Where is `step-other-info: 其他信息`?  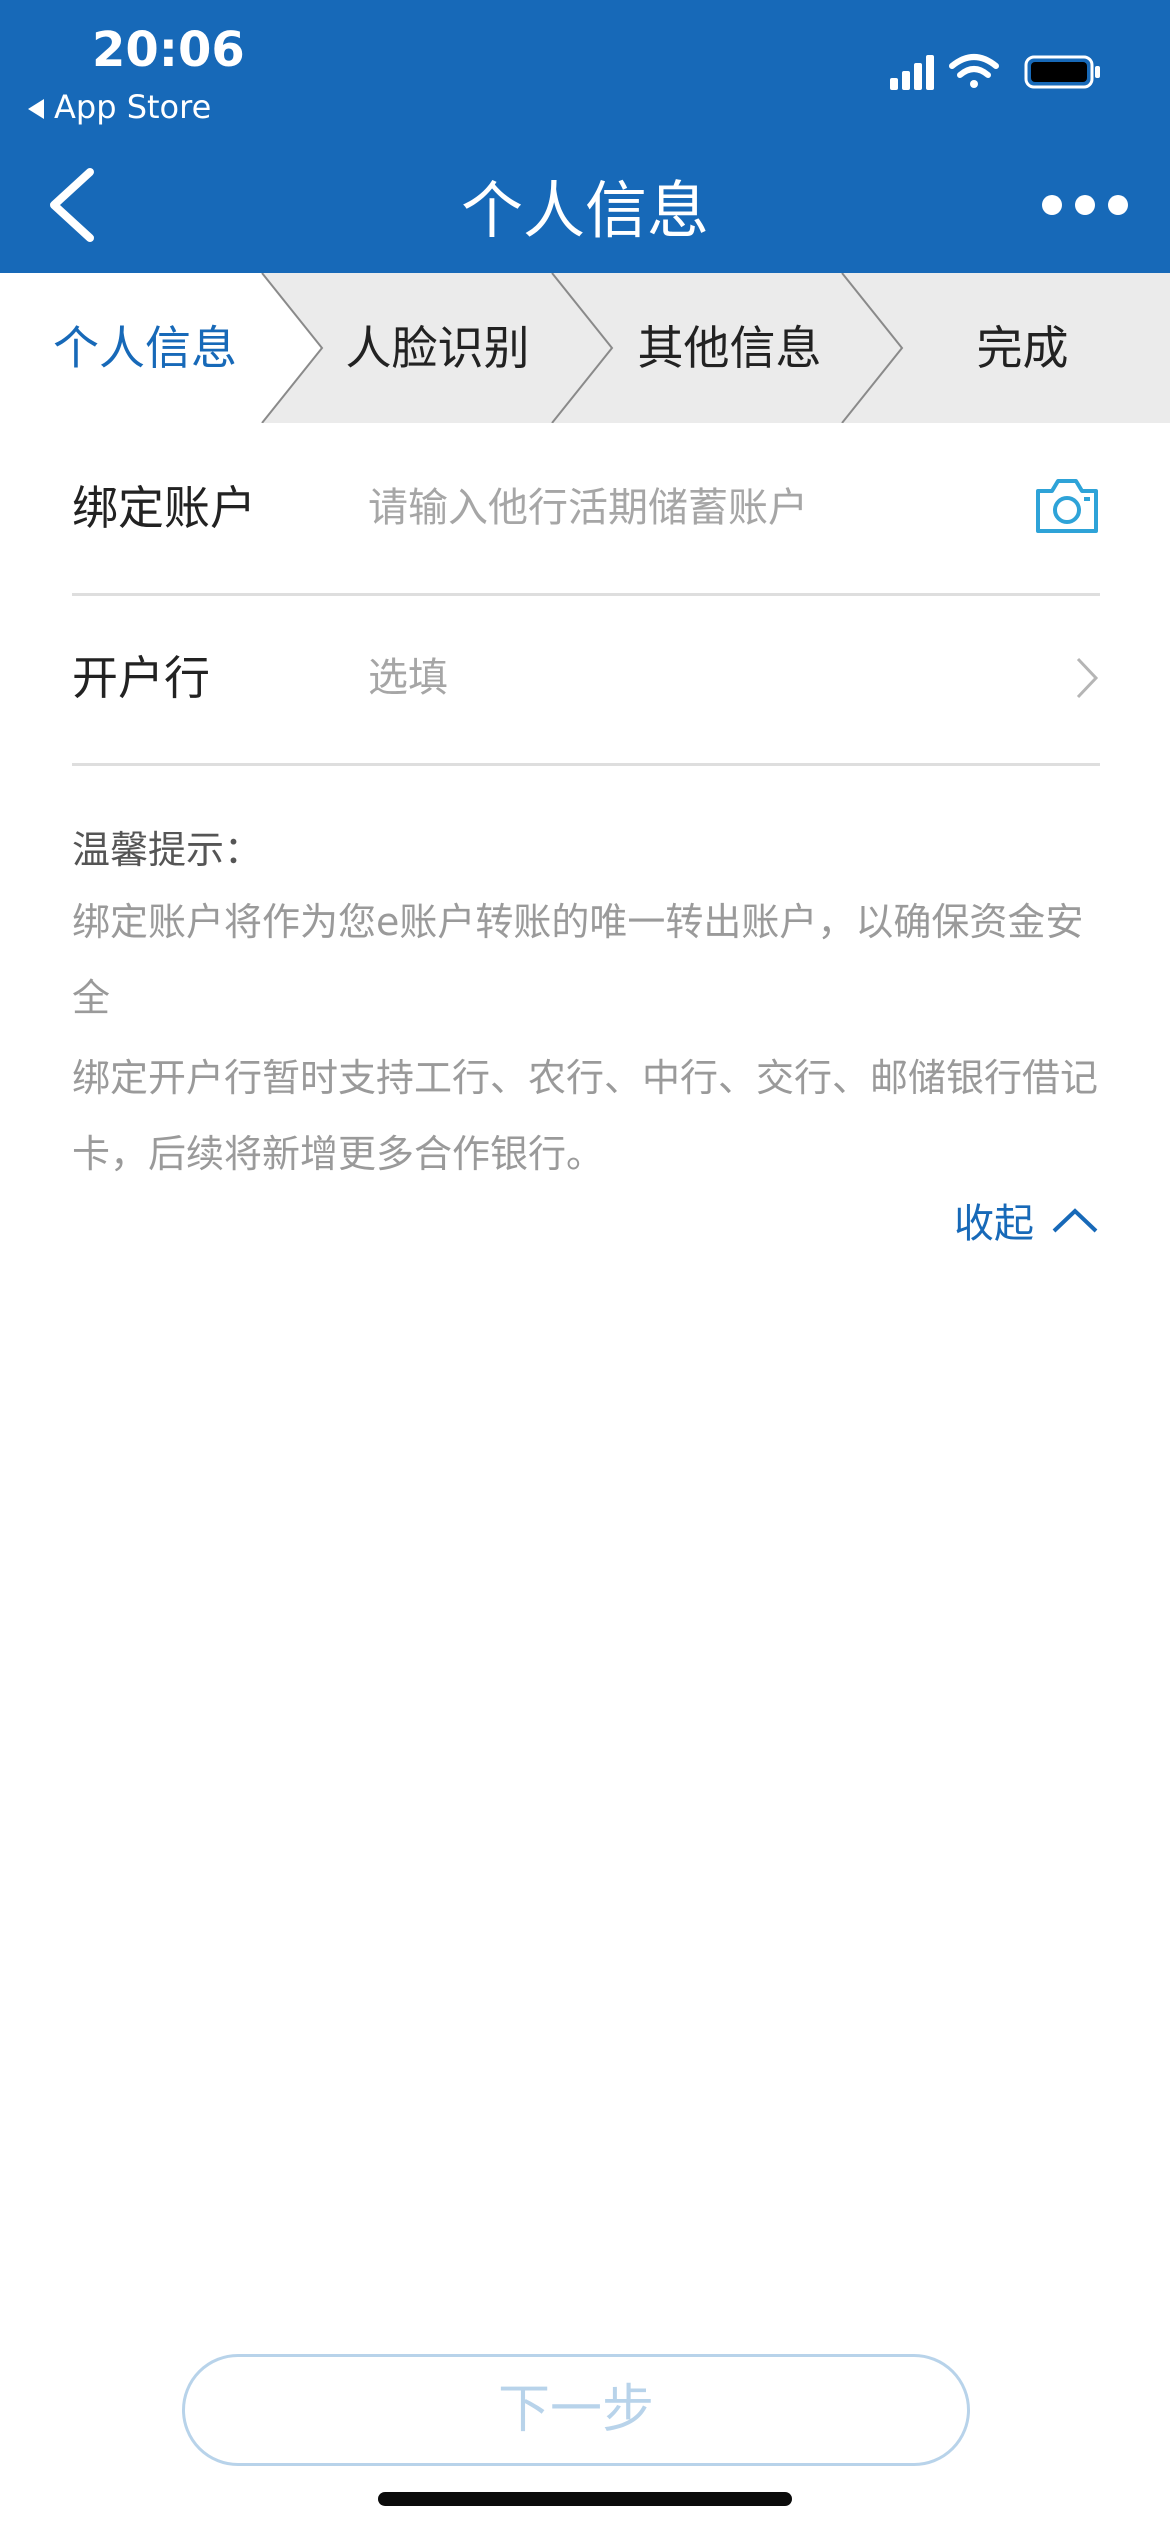 step-other-info: 其他信息 is located at coordinates (729, 348).